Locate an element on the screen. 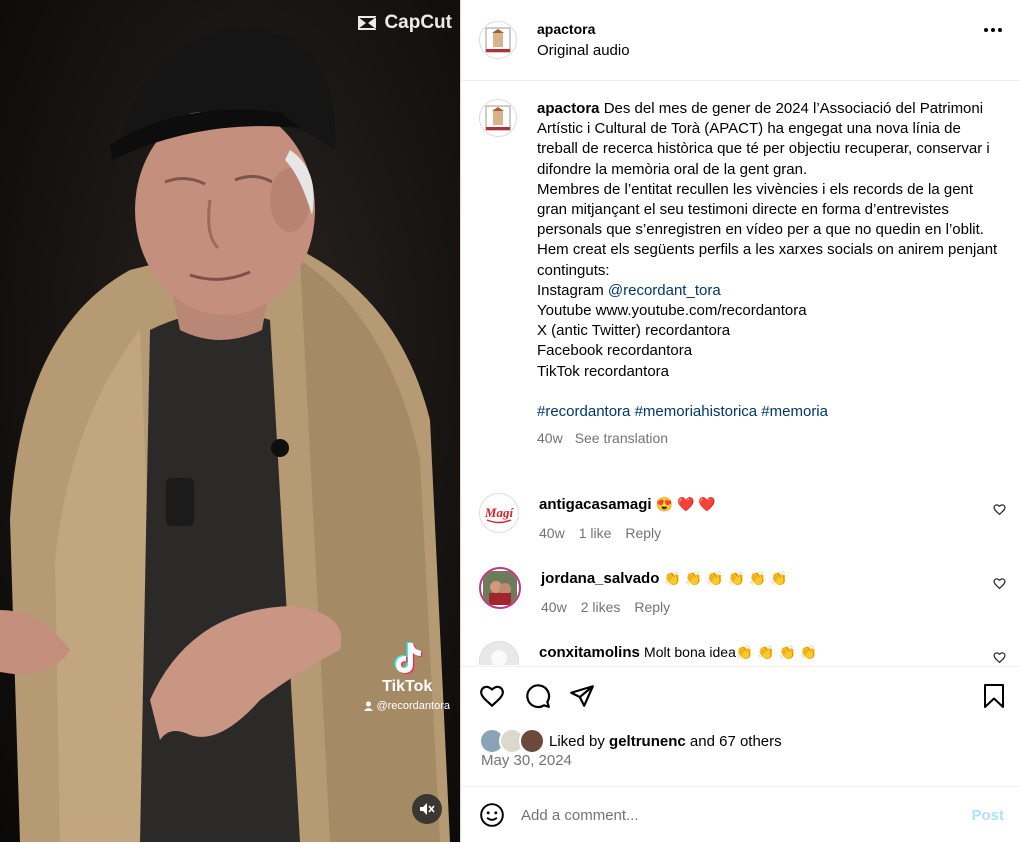 Image resolution: width=1020 pixels, height=843 pixels. liked-by-others: and 67 others is located at coordinates (736, 741).